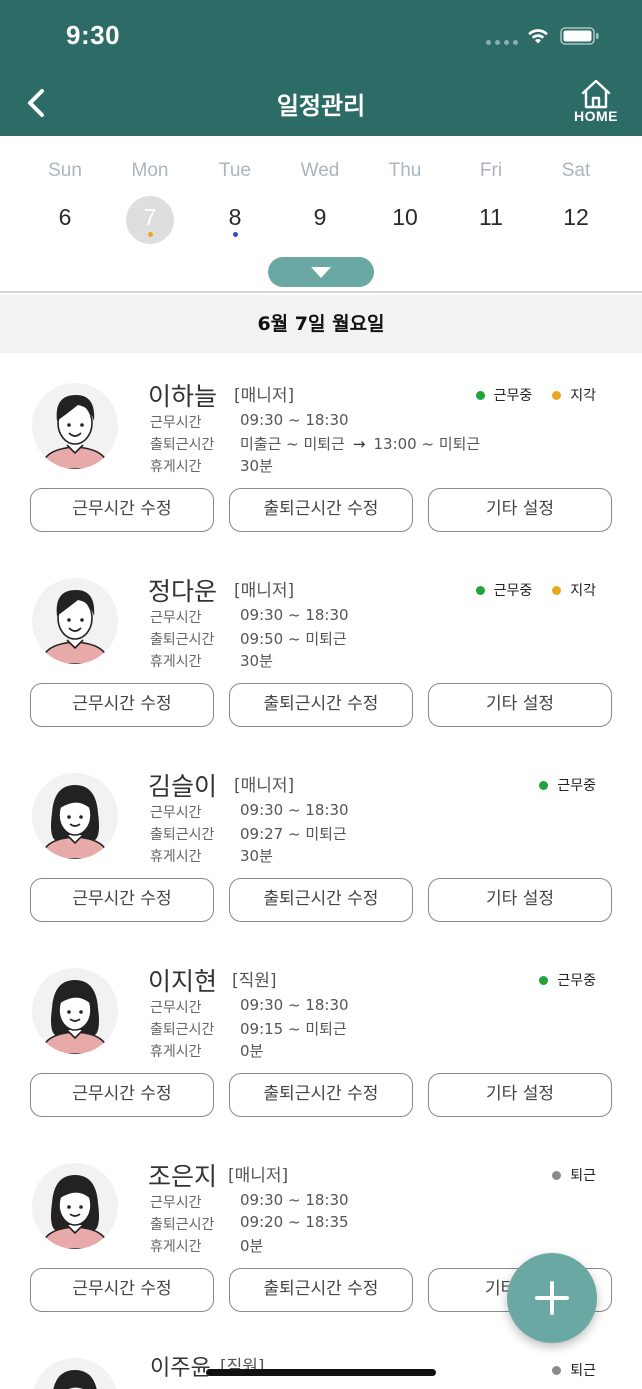 The height and width of the screenshot is (1389, 642). What do you see at coordinates (405, 217) in the screenshot?
I see `day-number: 10` at bounding box center [405, 217].